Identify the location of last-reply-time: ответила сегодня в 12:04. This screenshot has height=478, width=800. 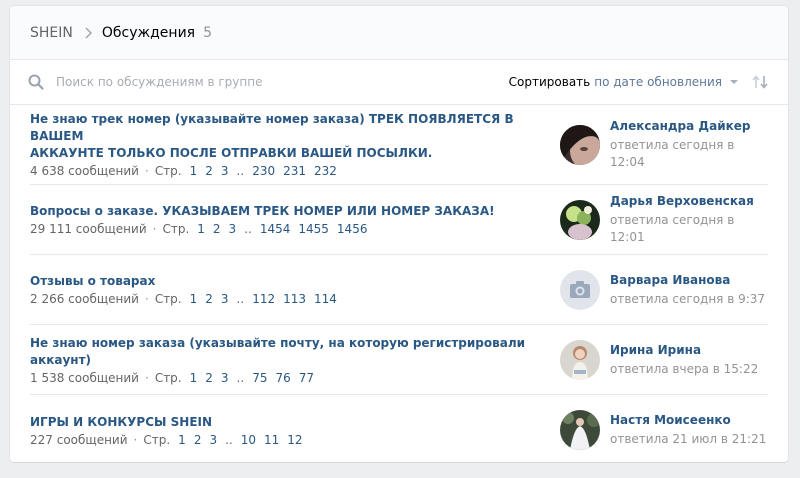
(689, 154).